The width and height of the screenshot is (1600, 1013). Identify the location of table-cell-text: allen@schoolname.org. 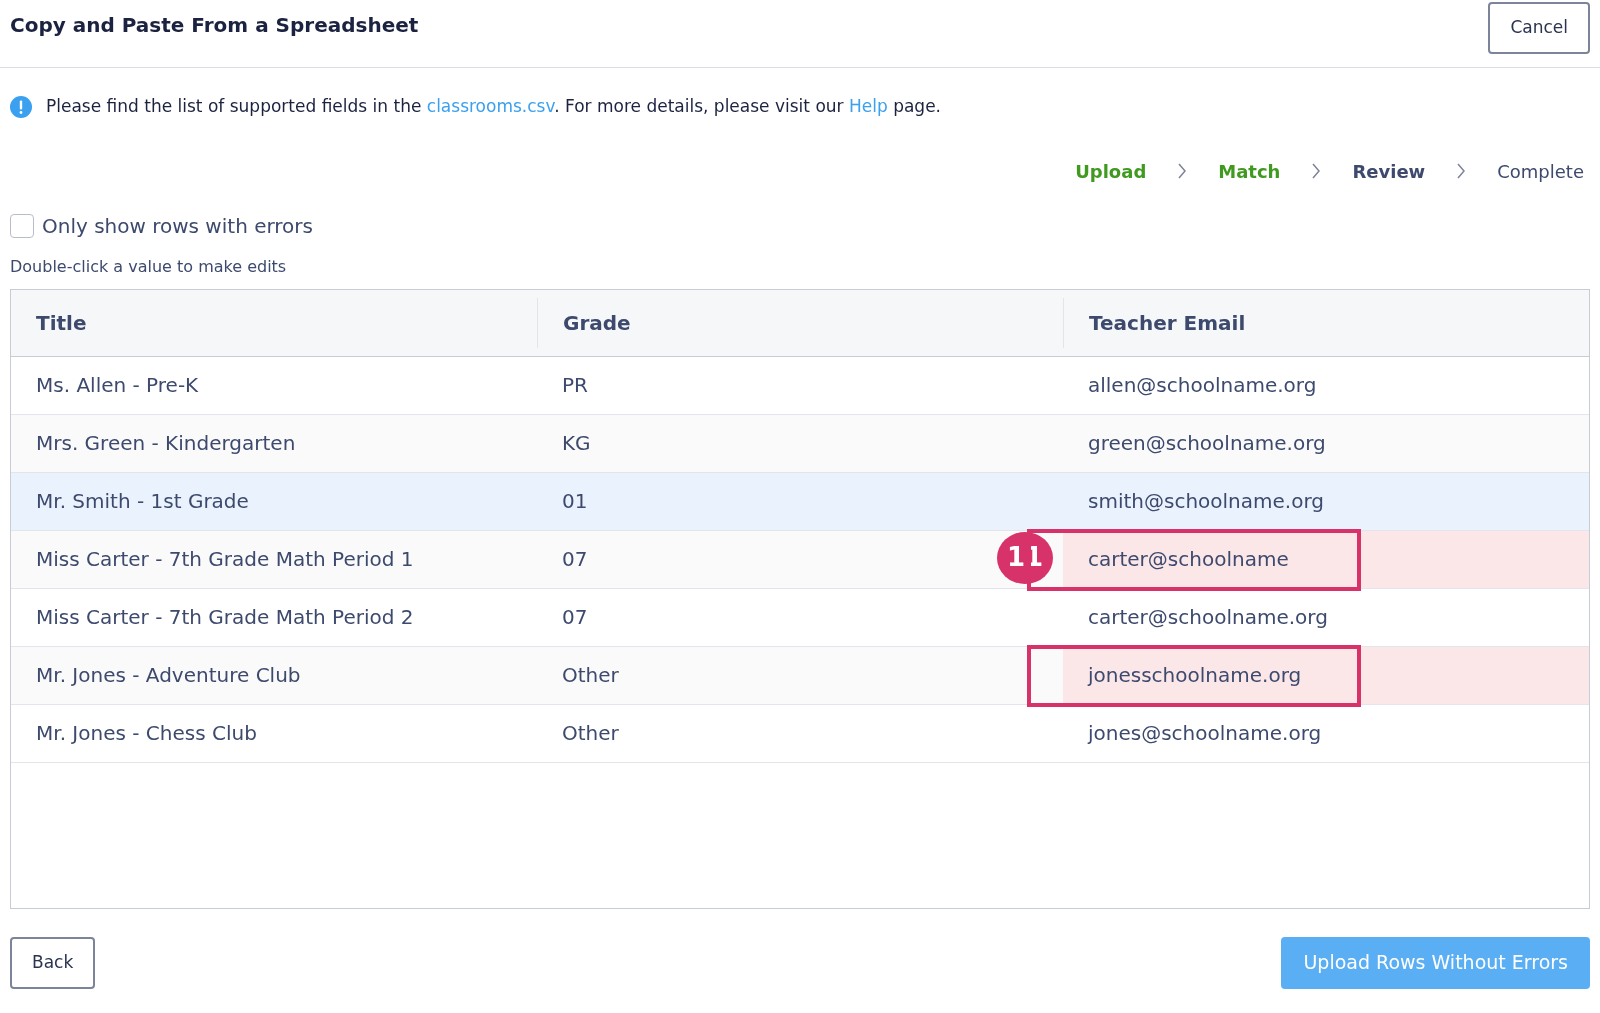
(1202, 385).